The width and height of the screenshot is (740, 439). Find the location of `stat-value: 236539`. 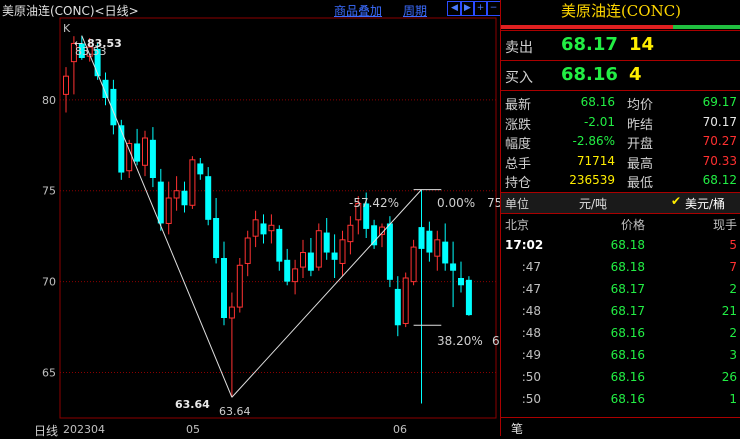

stat-value: 236539 is located at coordinates (592, 180).